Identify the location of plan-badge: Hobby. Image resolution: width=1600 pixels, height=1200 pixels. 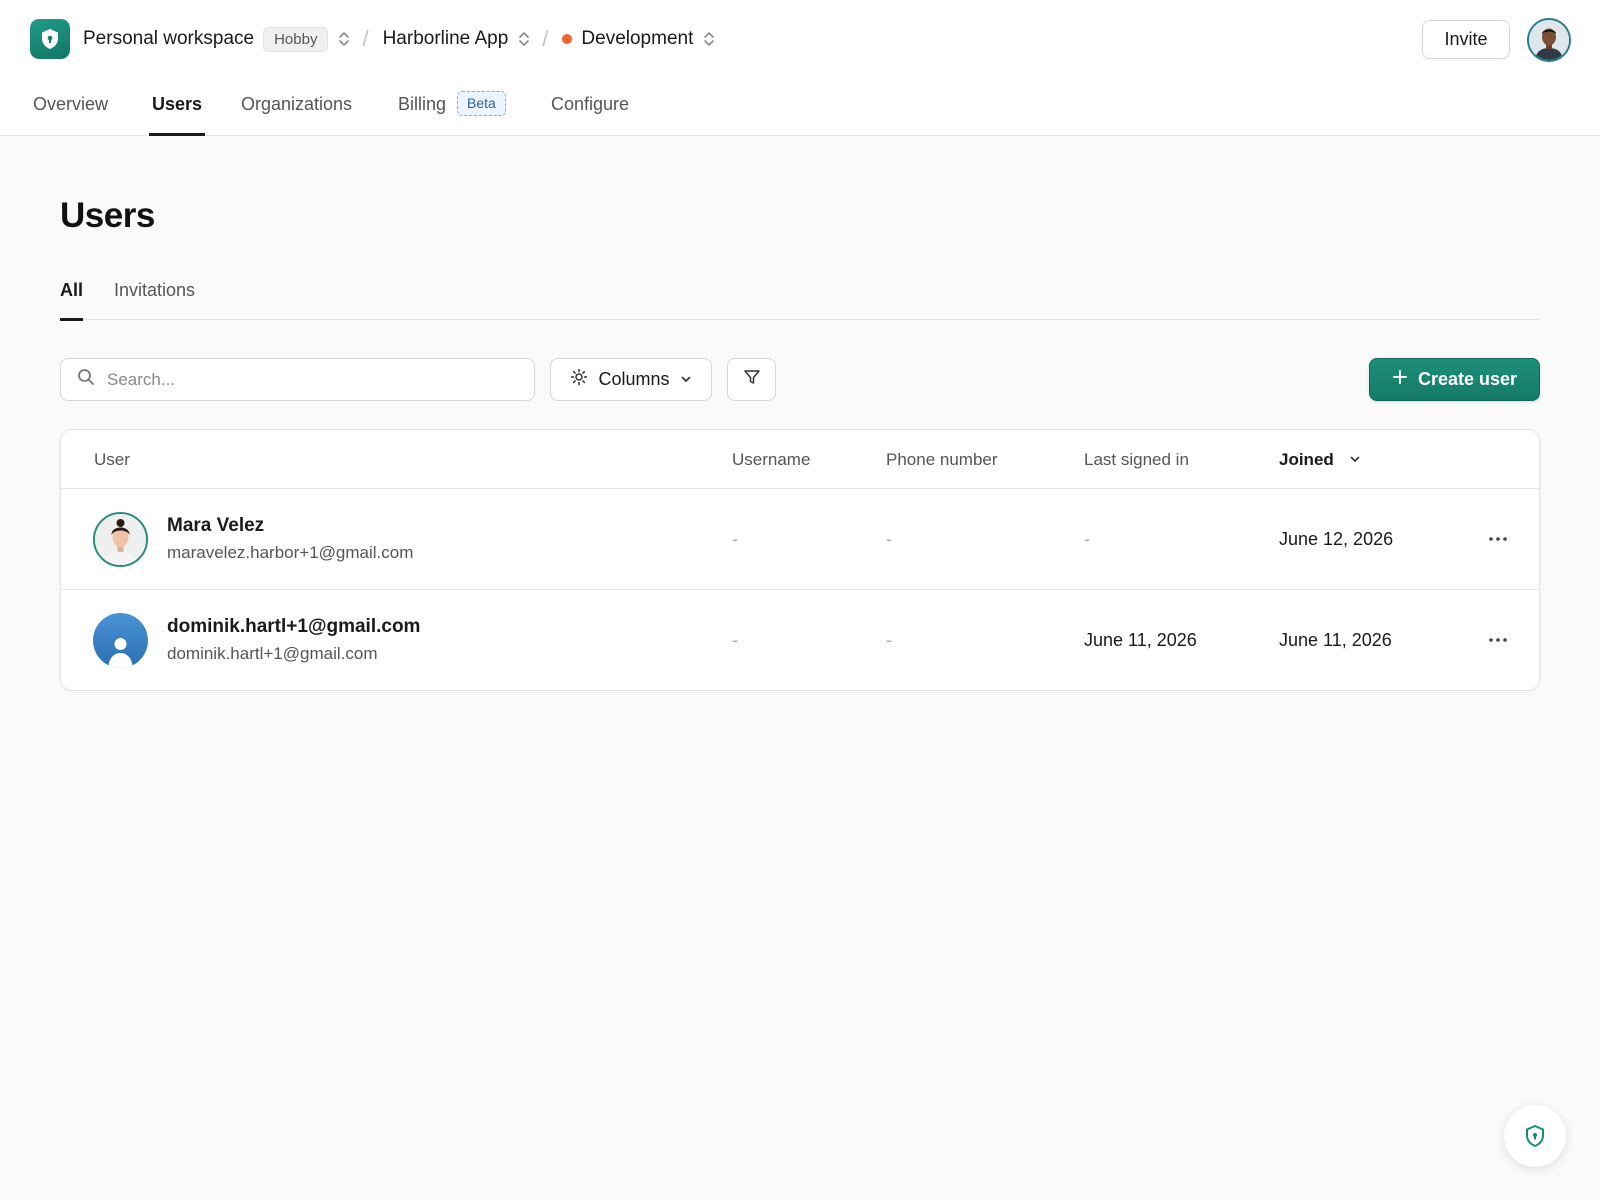
(296, 39).